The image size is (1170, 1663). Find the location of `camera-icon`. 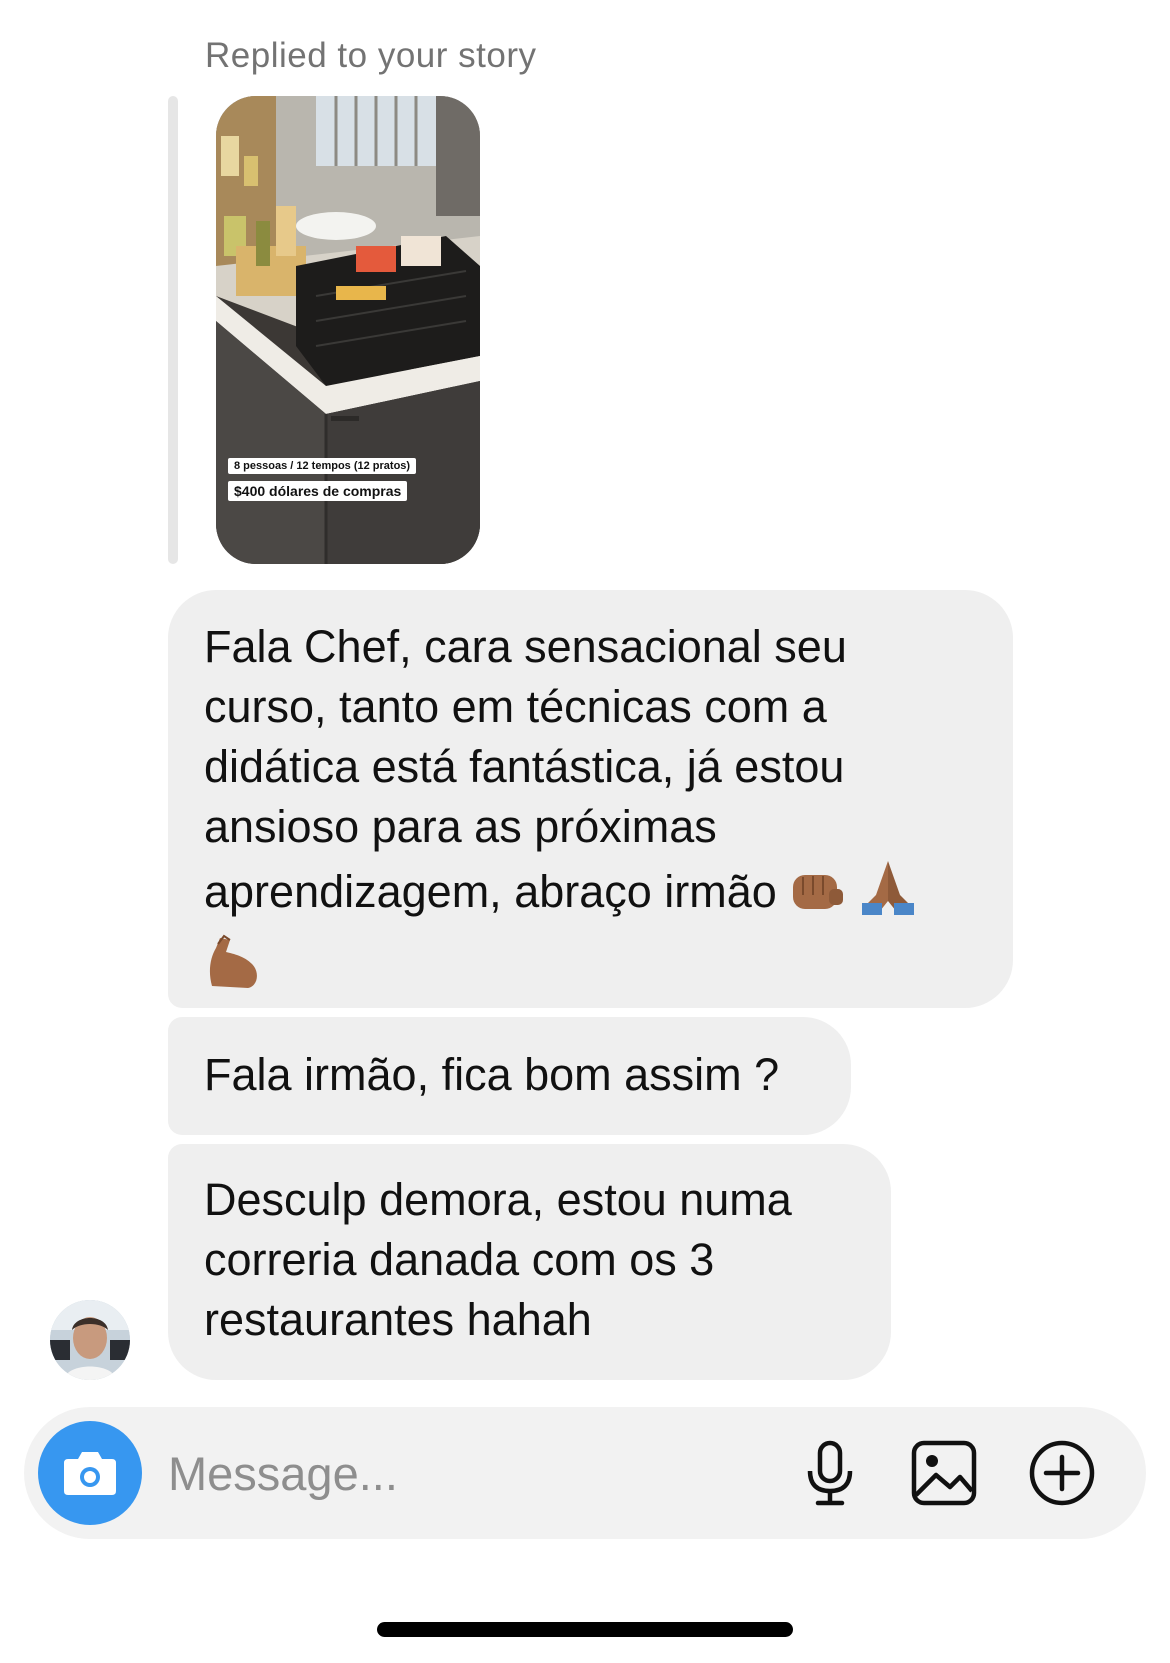

camera-icon is located at coordinates (90, 1473).